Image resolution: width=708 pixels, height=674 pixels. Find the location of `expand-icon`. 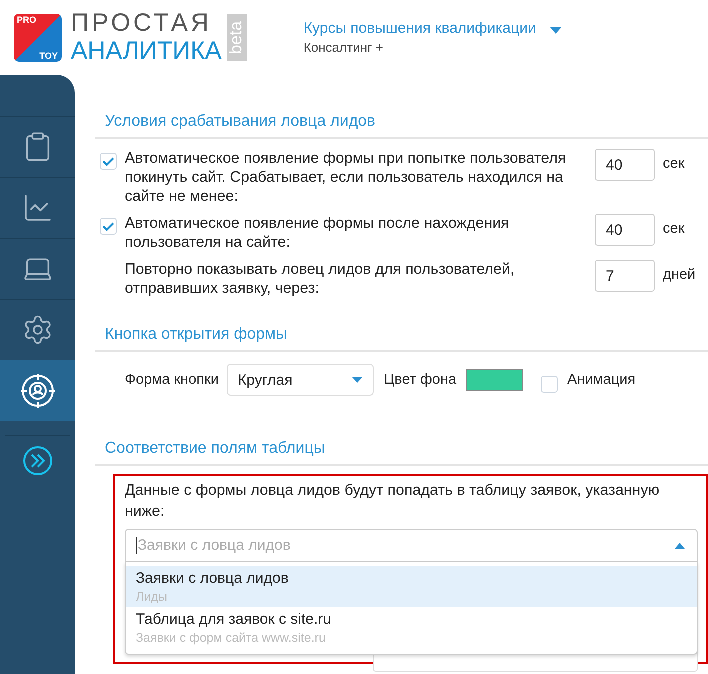

expand-icon is located at coordinates (37, 461).